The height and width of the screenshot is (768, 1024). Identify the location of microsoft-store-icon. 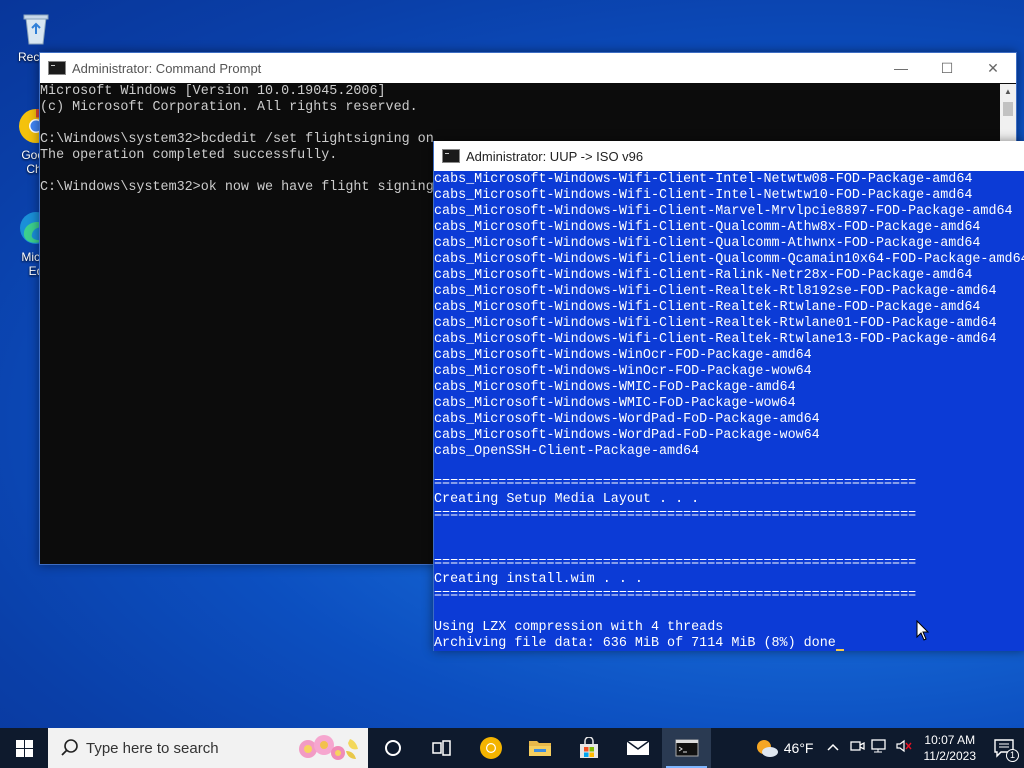
(588, 747).